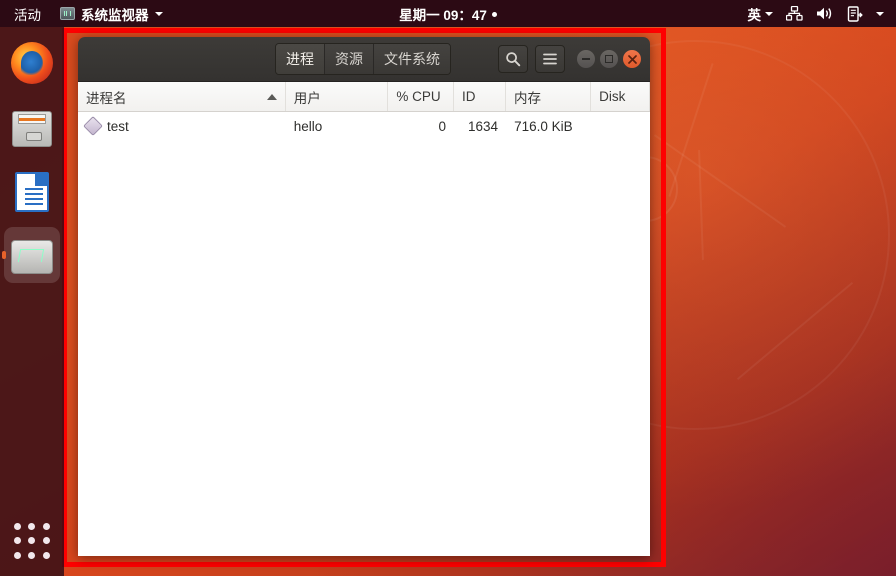 This screenshot has height=576, width=896. What do you see at coordinates (494, 15) in the screenshot?
I see `notification-dot-icon` at bounding box center [494, 15].